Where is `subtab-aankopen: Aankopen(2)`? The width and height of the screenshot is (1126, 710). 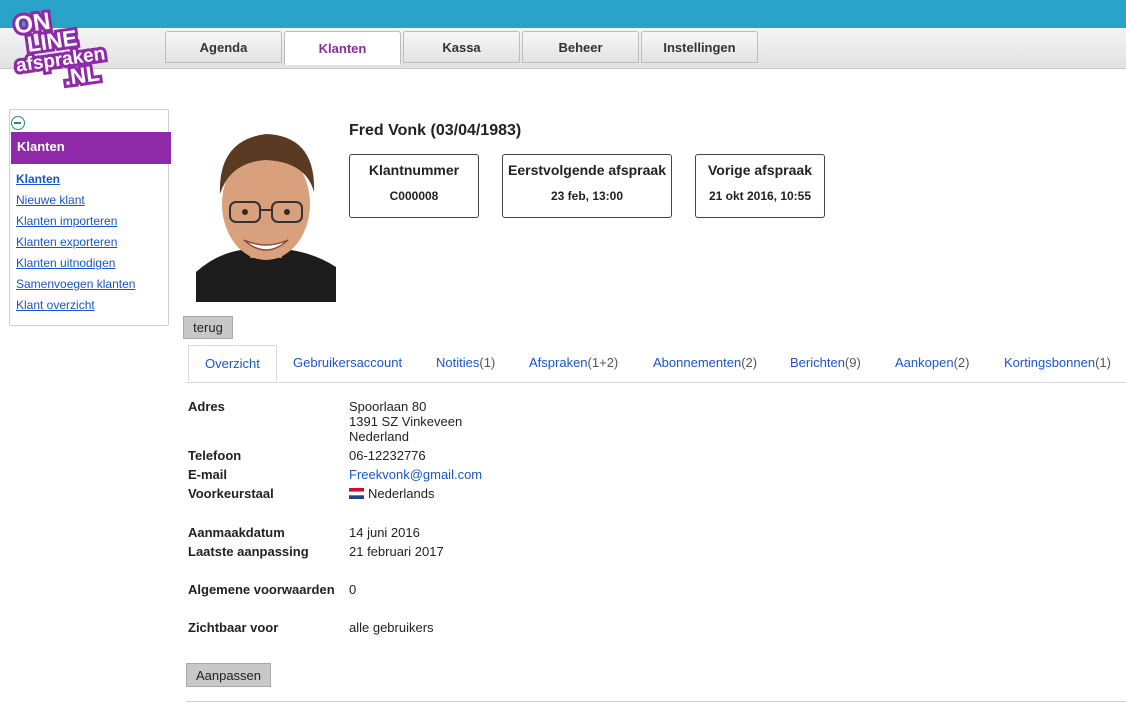 subtab-aankopen: Aankopen(2) is located at coordinates (932, 363).